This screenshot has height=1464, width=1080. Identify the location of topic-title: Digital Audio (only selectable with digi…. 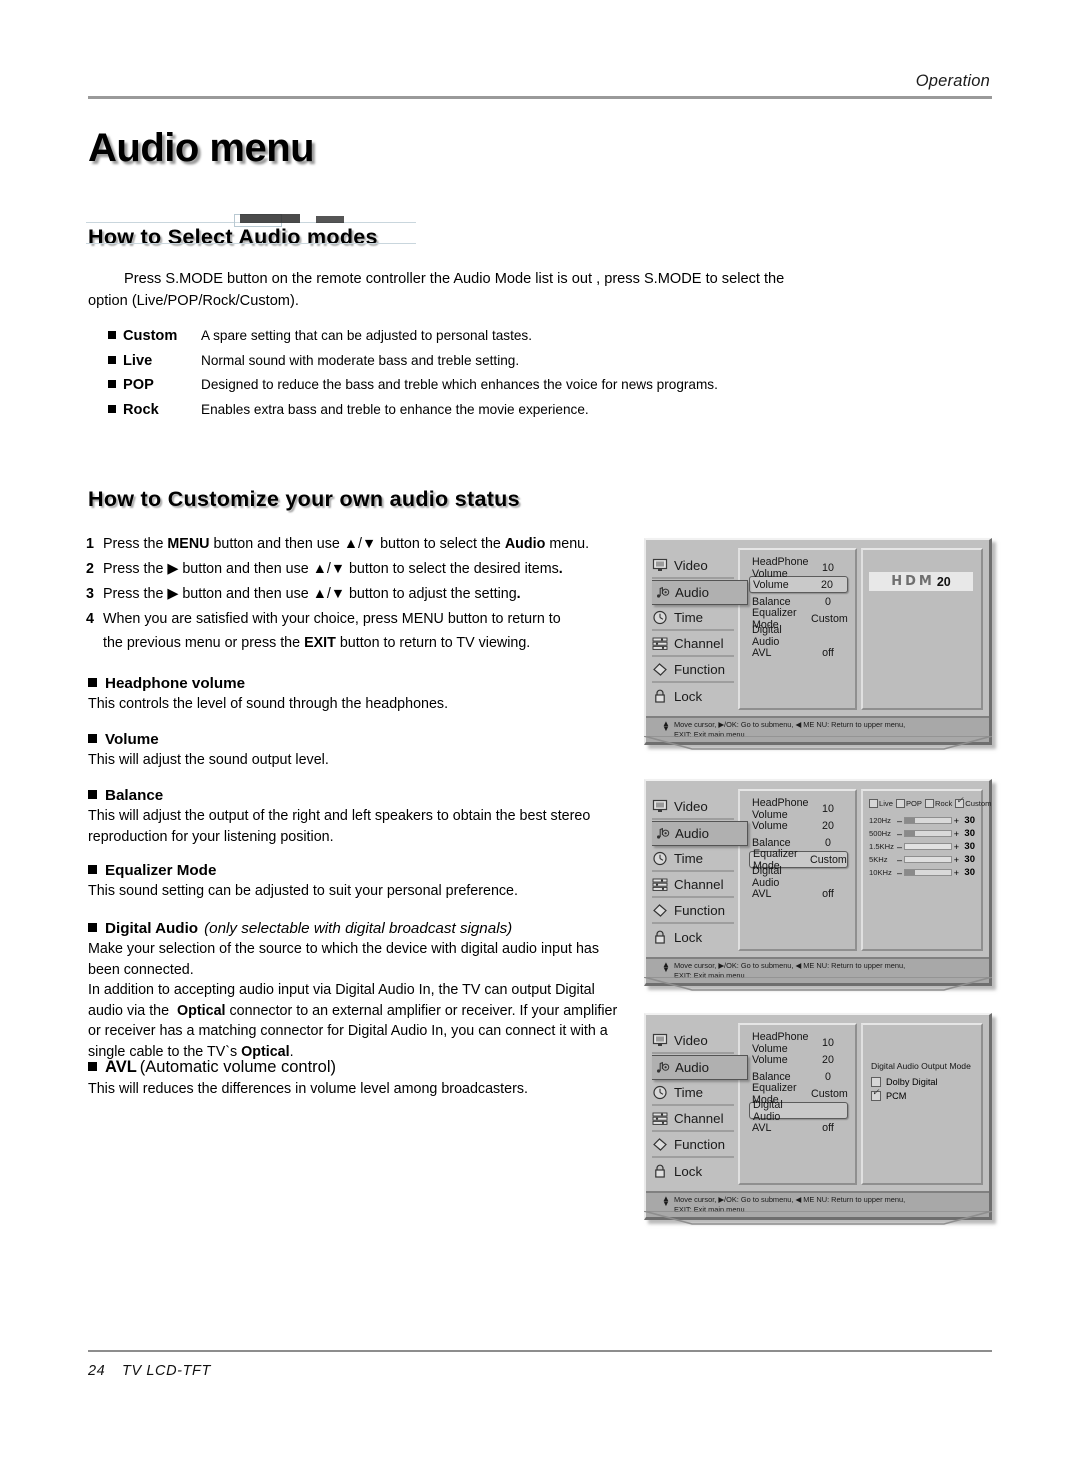
(360, 928).